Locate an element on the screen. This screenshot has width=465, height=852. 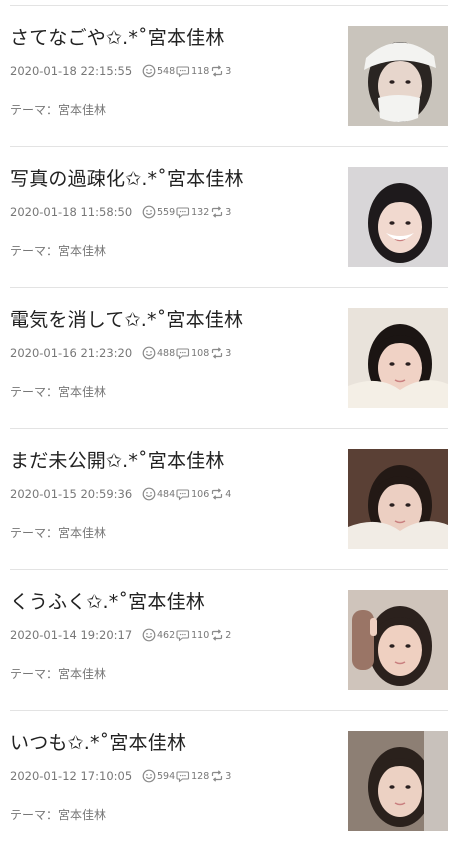
entry-title: いつも✩.*˚宮本佳林 is located at coordinates (98, 743).